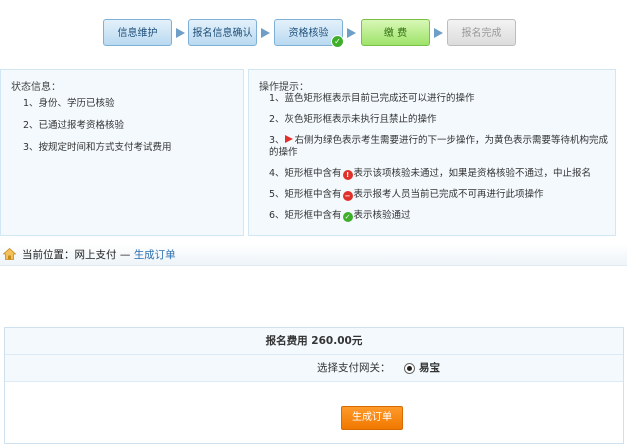  What do you see at coordinates (155, 255) in the screenshot?
I see `breadcrumb-current: 生成订单` at bounding box center [155, 255].